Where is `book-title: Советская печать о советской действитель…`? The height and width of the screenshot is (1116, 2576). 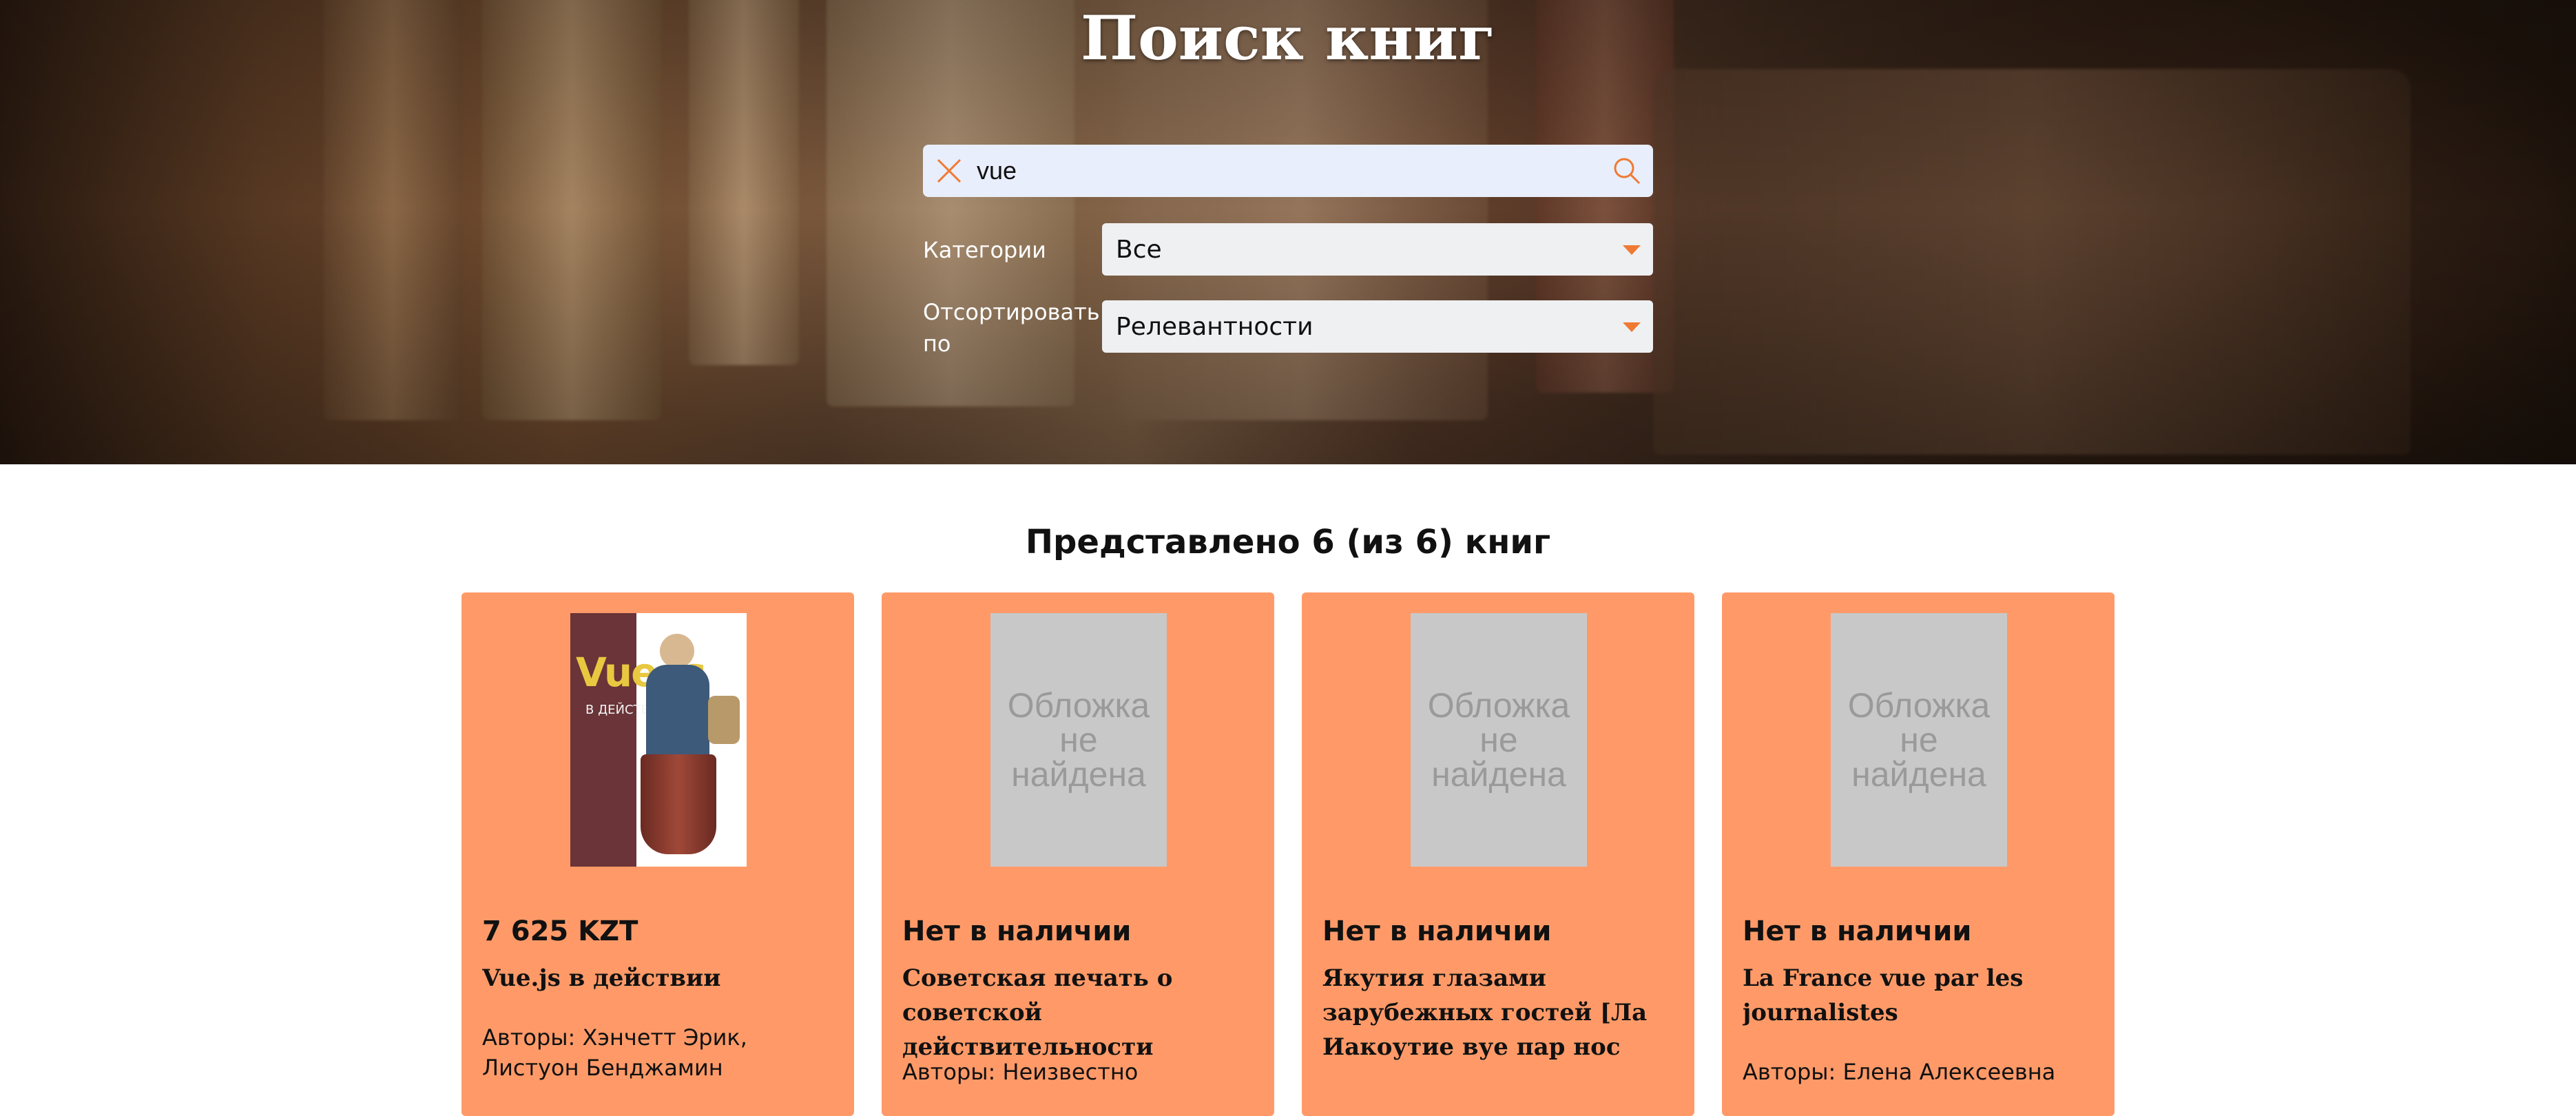
book-title: Советская печать о советской действитель… is located at coordinates (1081, 1012).